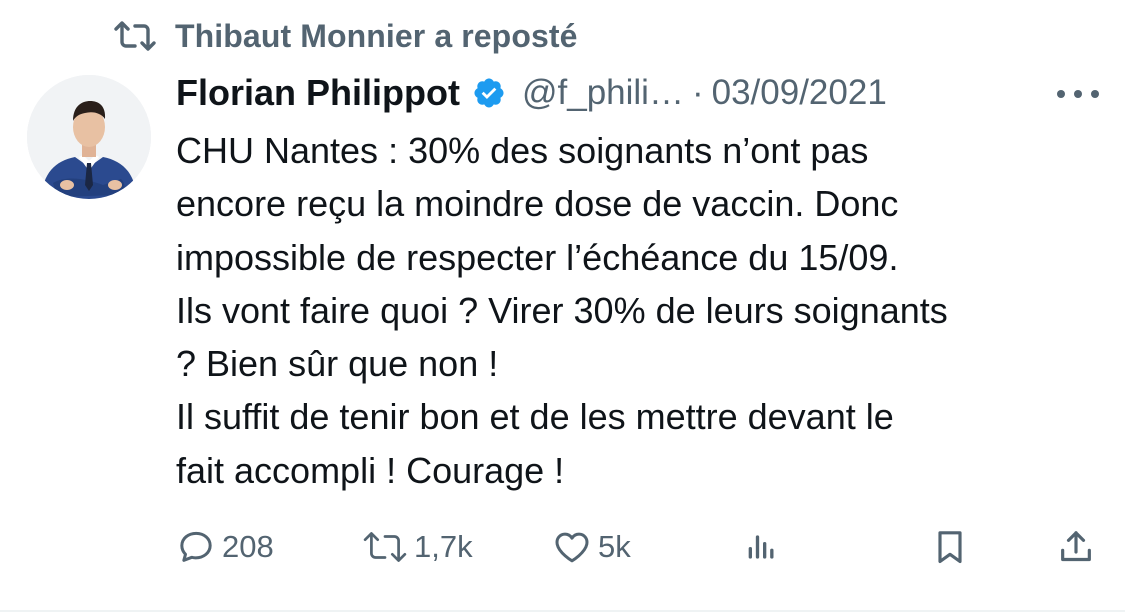 Image resolution: width=1125 pixels, height=616 pixels. I want to click on views-icon, so click(762, 547).